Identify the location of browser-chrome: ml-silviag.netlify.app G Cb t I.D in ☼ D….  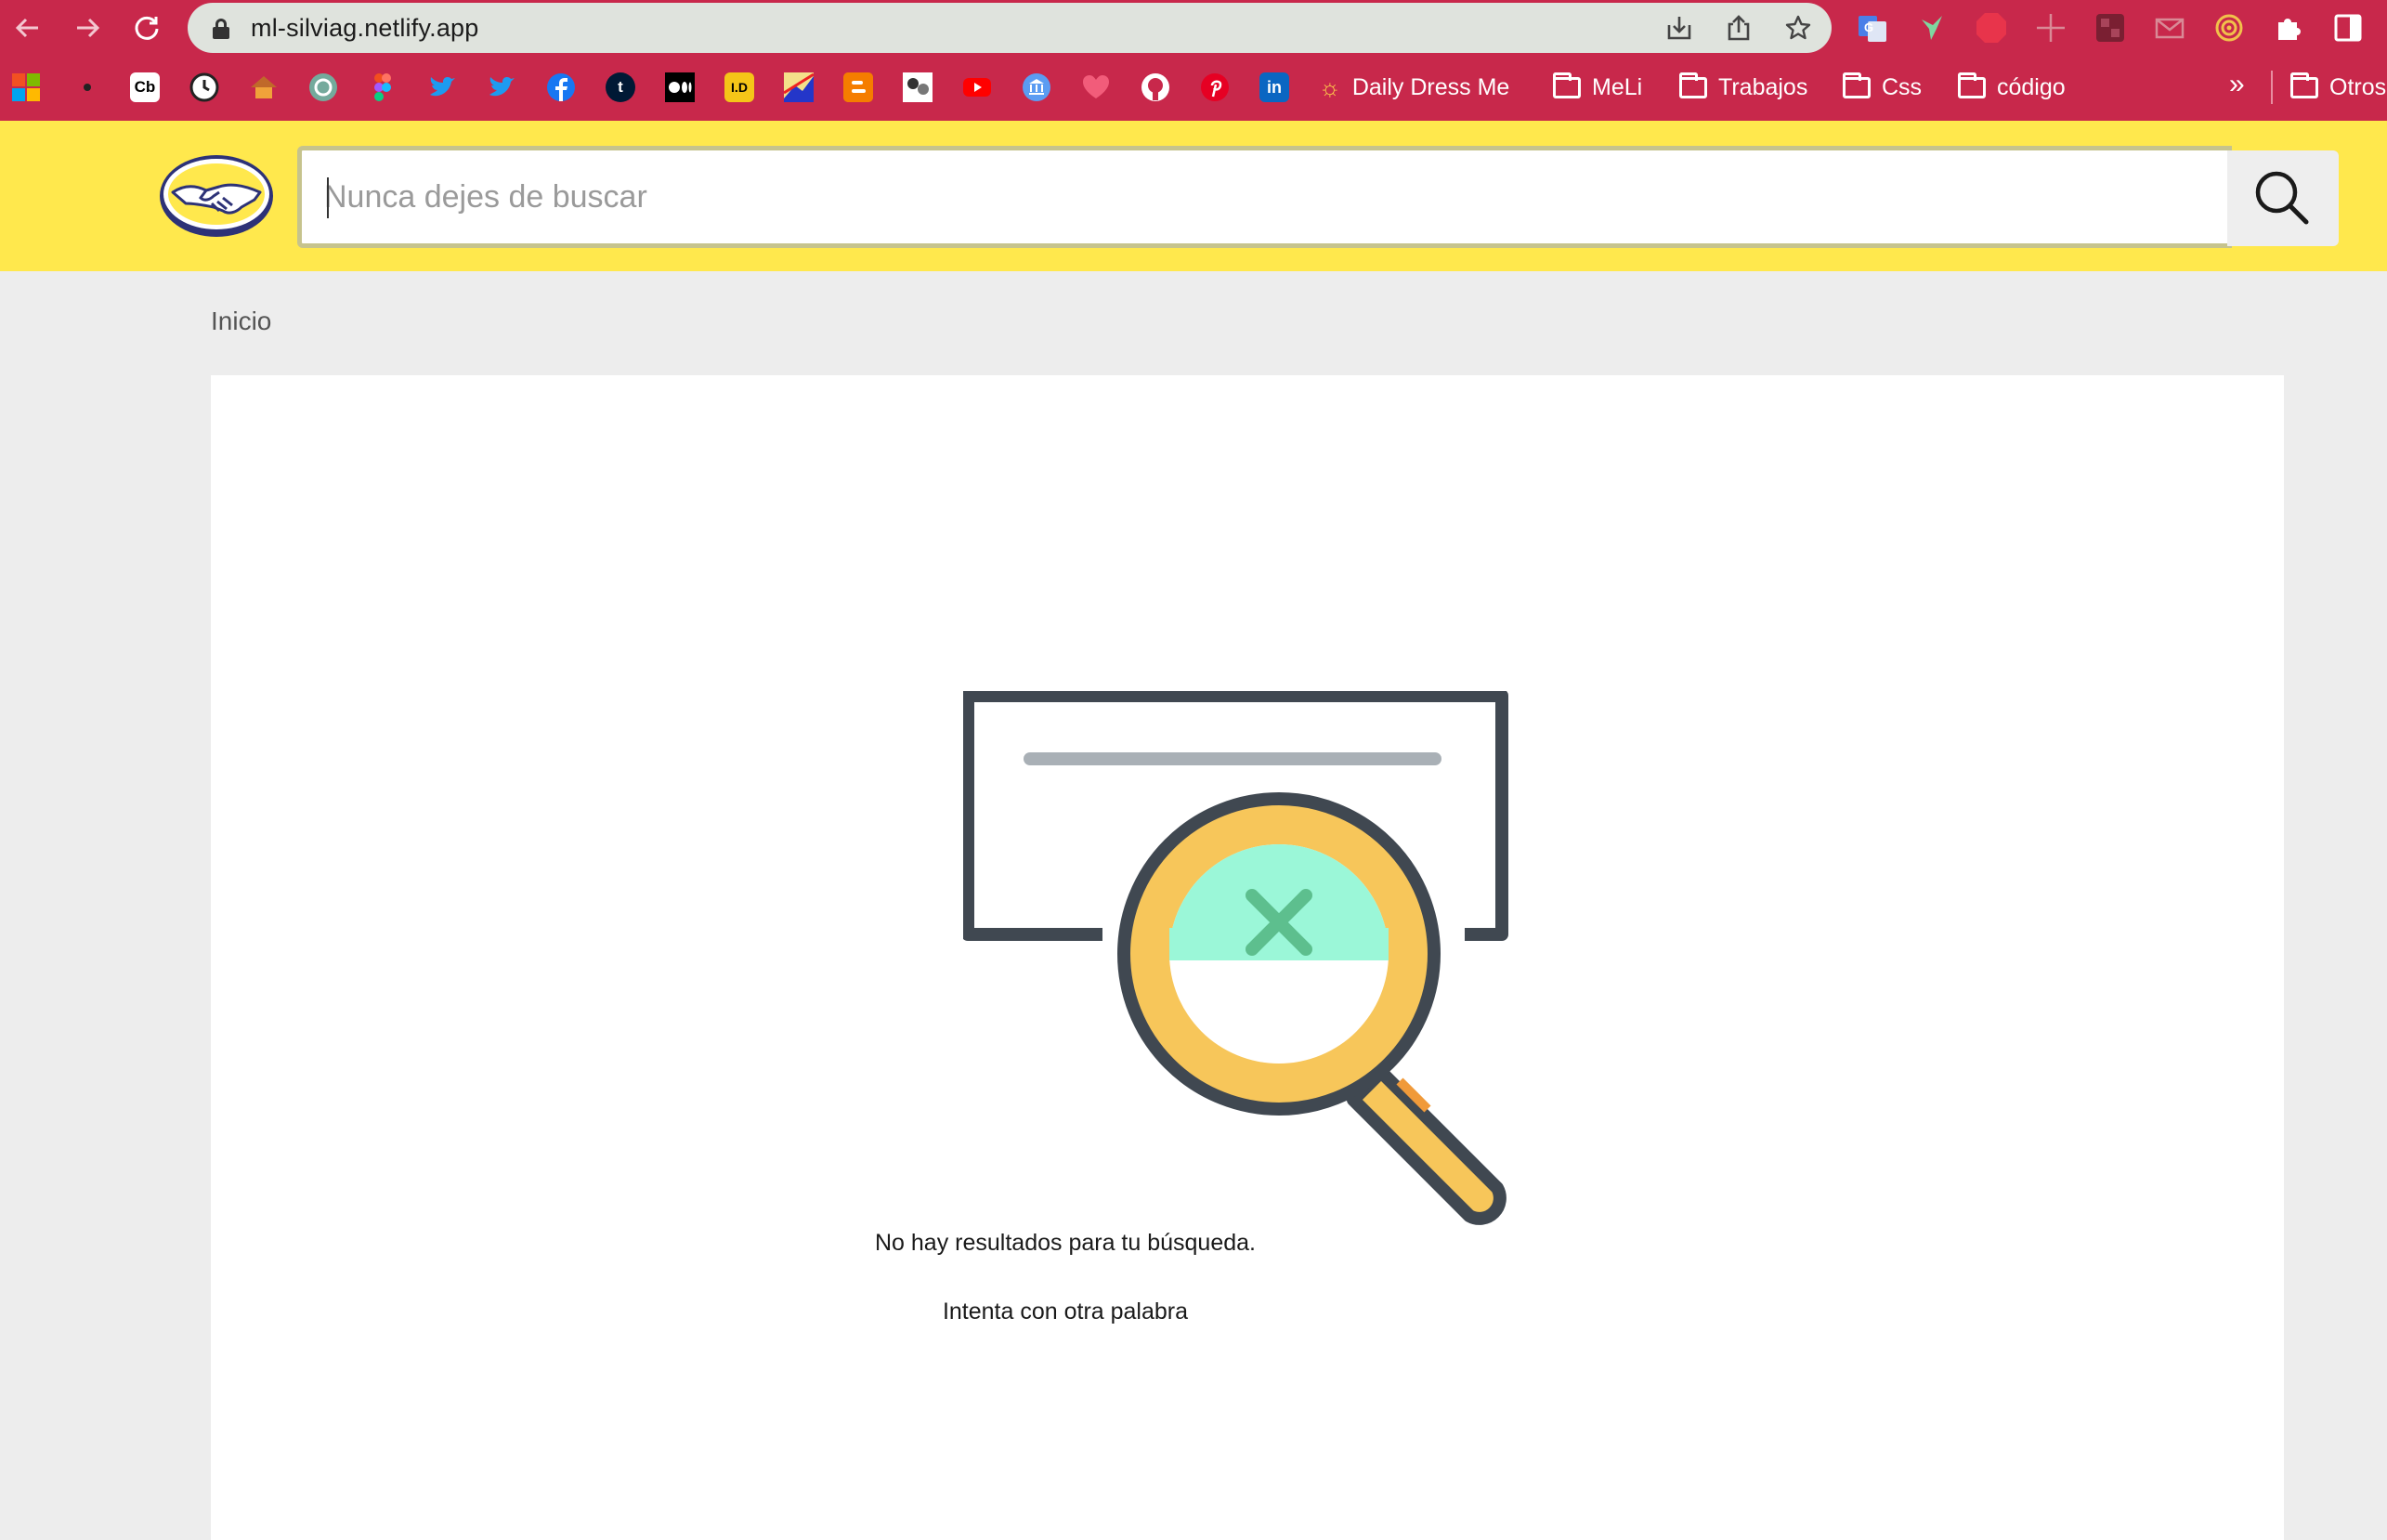
(1193, 60).